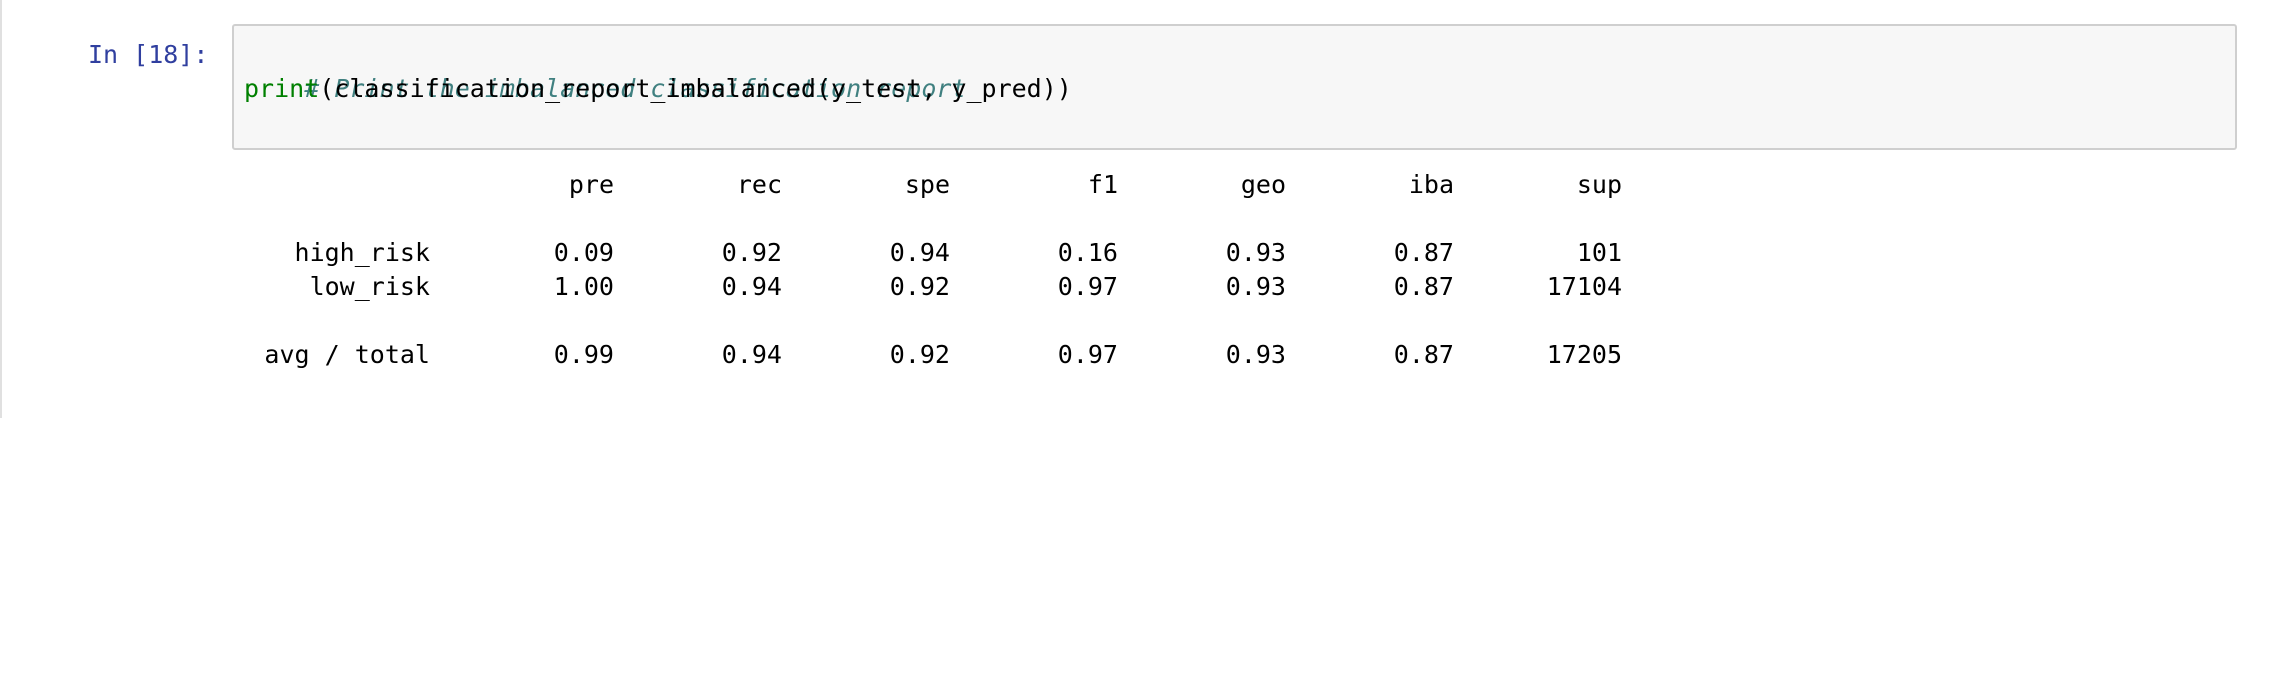  Describe the element at coordinates (369, 286) in the screenshot. I see `row-label: low_risk` at that location.